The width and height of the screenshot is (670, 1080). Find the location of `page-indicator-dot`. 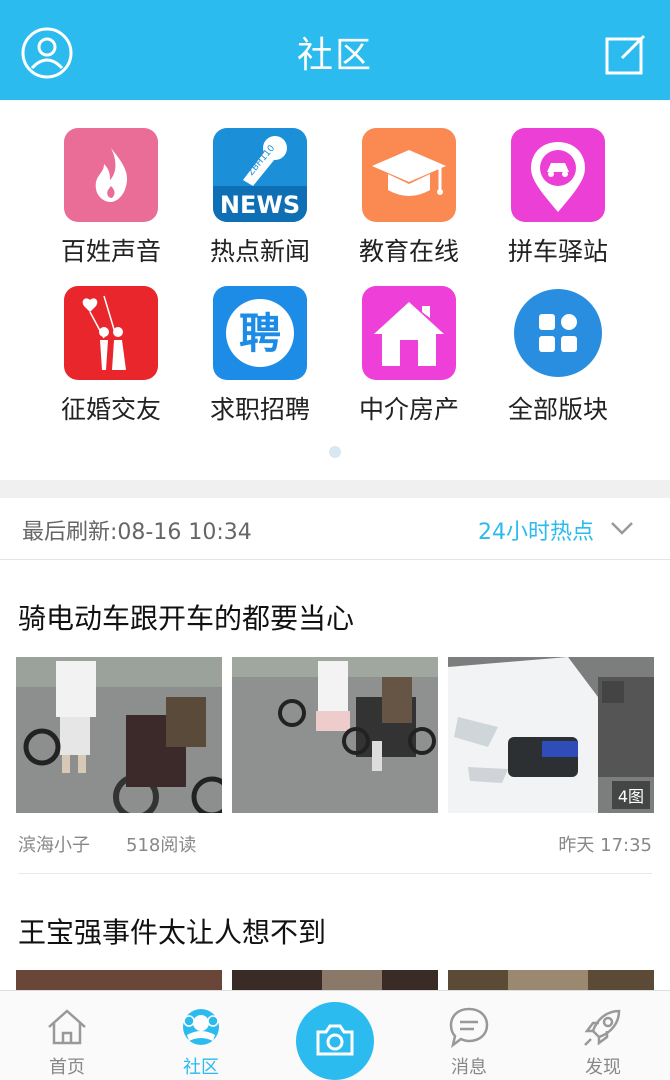

page-indicator-dot is located at coordinates (335, 452).